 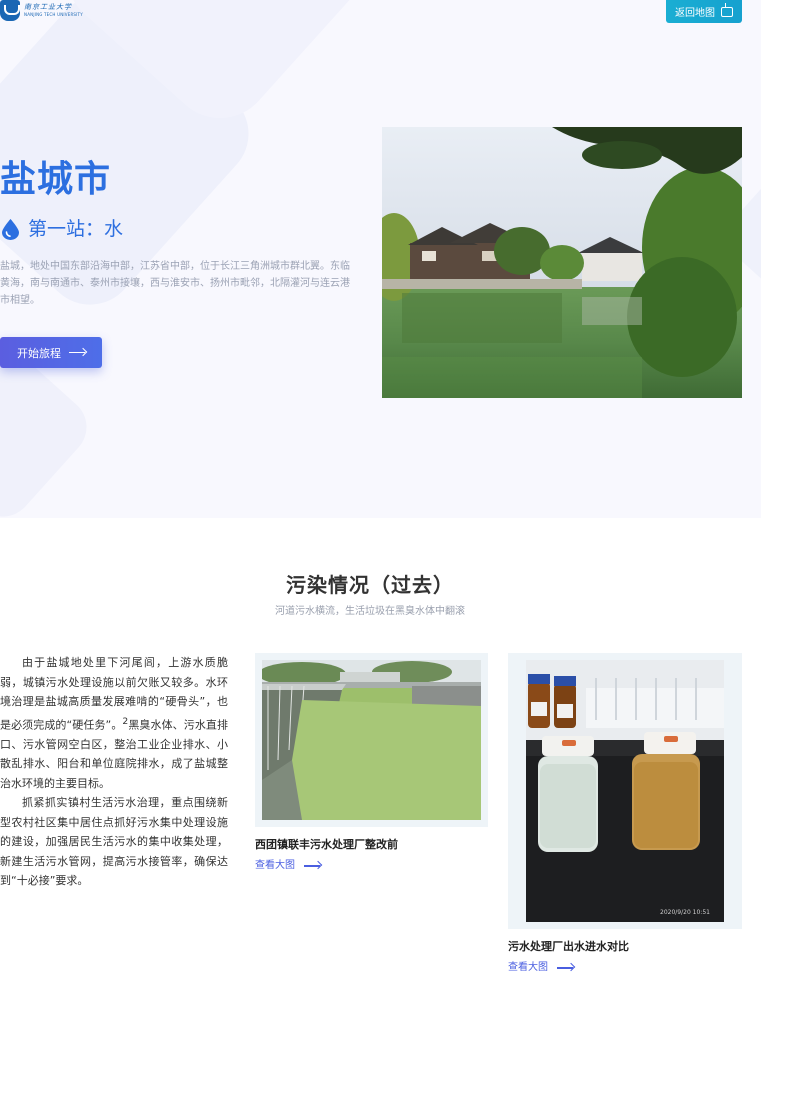 What do you see at coordinates (685, 912) in the screenshot?
I see `photo-timestamp: 2020/9/20 10:51` at bounding box center [685, 912].